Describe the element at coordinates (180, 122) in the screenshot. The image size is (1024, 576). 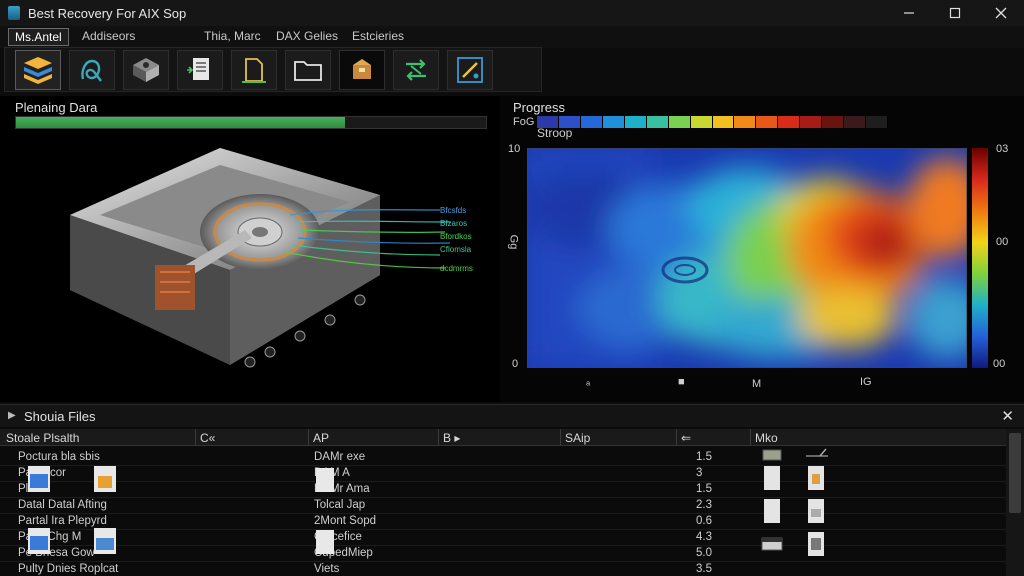
I see `scan-progress-fill` at that location.